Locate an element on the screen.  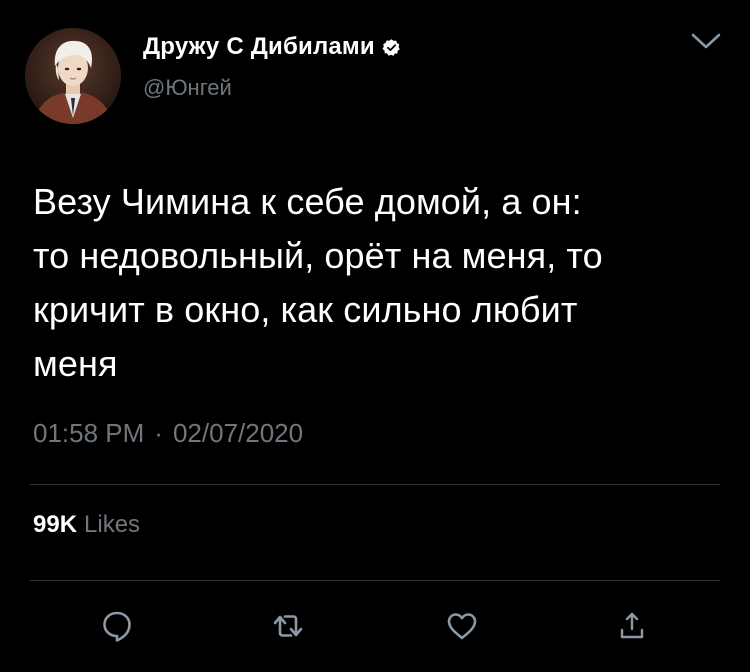
likes-stat: 99K Likes is located at coordinates (86, 525).